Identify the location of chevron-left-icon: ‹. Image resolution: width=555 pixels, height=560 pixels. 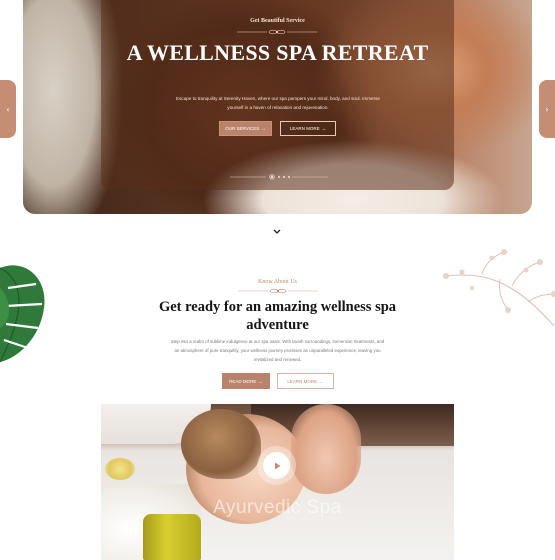
(8, 109).